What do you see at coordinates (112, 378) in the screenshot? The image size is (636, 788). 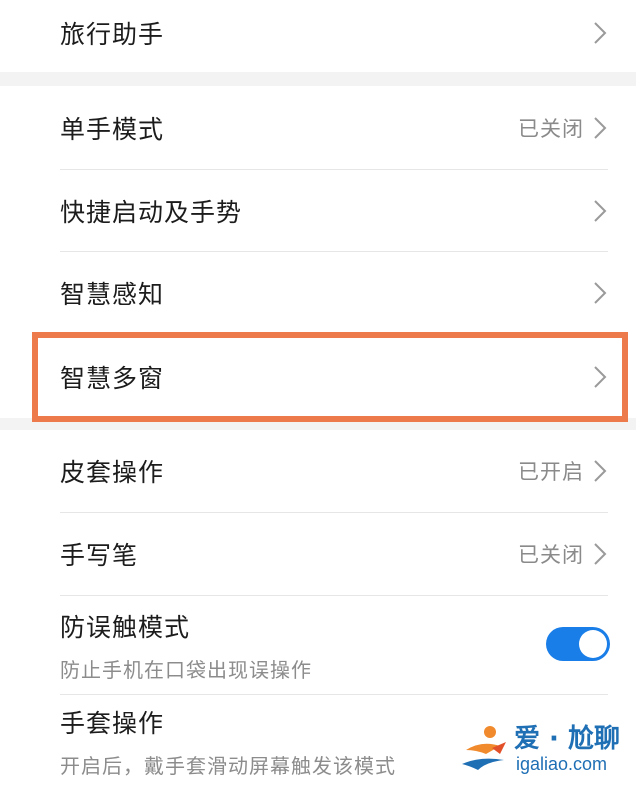 I see `settings-item-label: 智慧多窗` at bounding box center [112, 378].